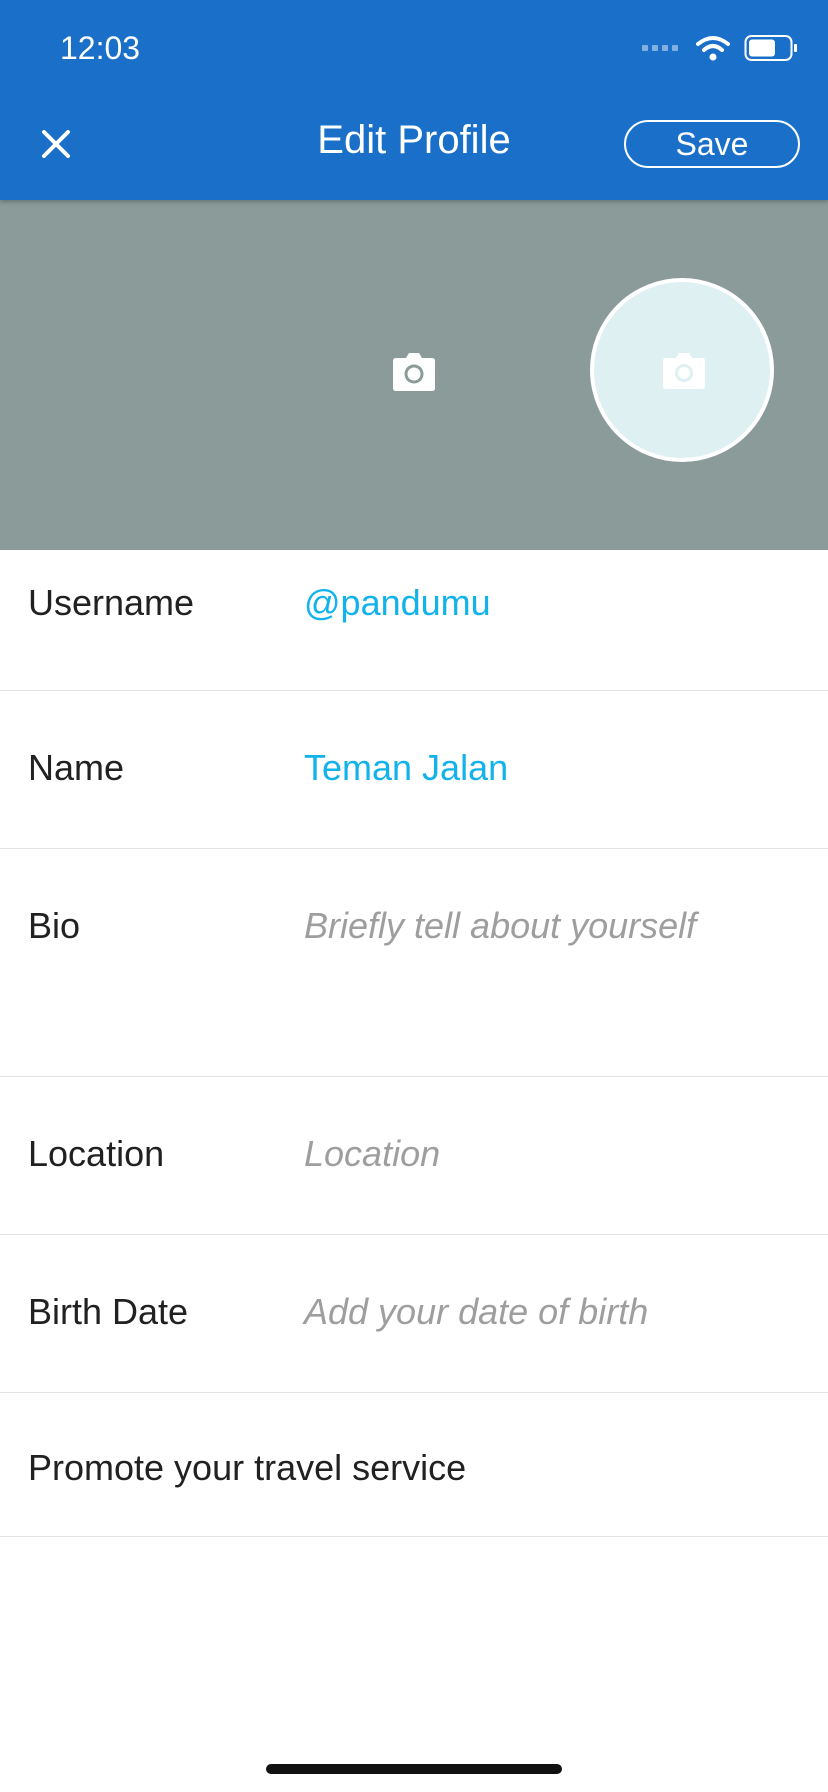  I want to click on location-field: Location, so click(556, 1154).